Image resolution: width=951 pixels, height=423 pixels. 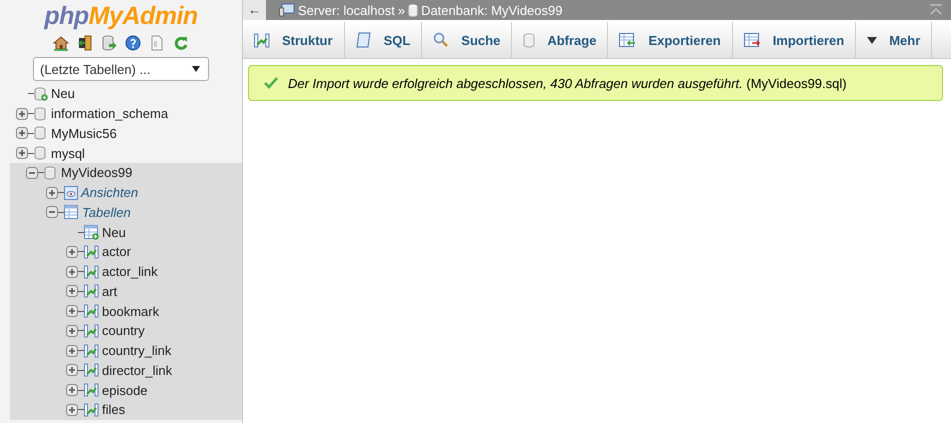 I want to click on tab: Struktur, so click(x=294, y=40).